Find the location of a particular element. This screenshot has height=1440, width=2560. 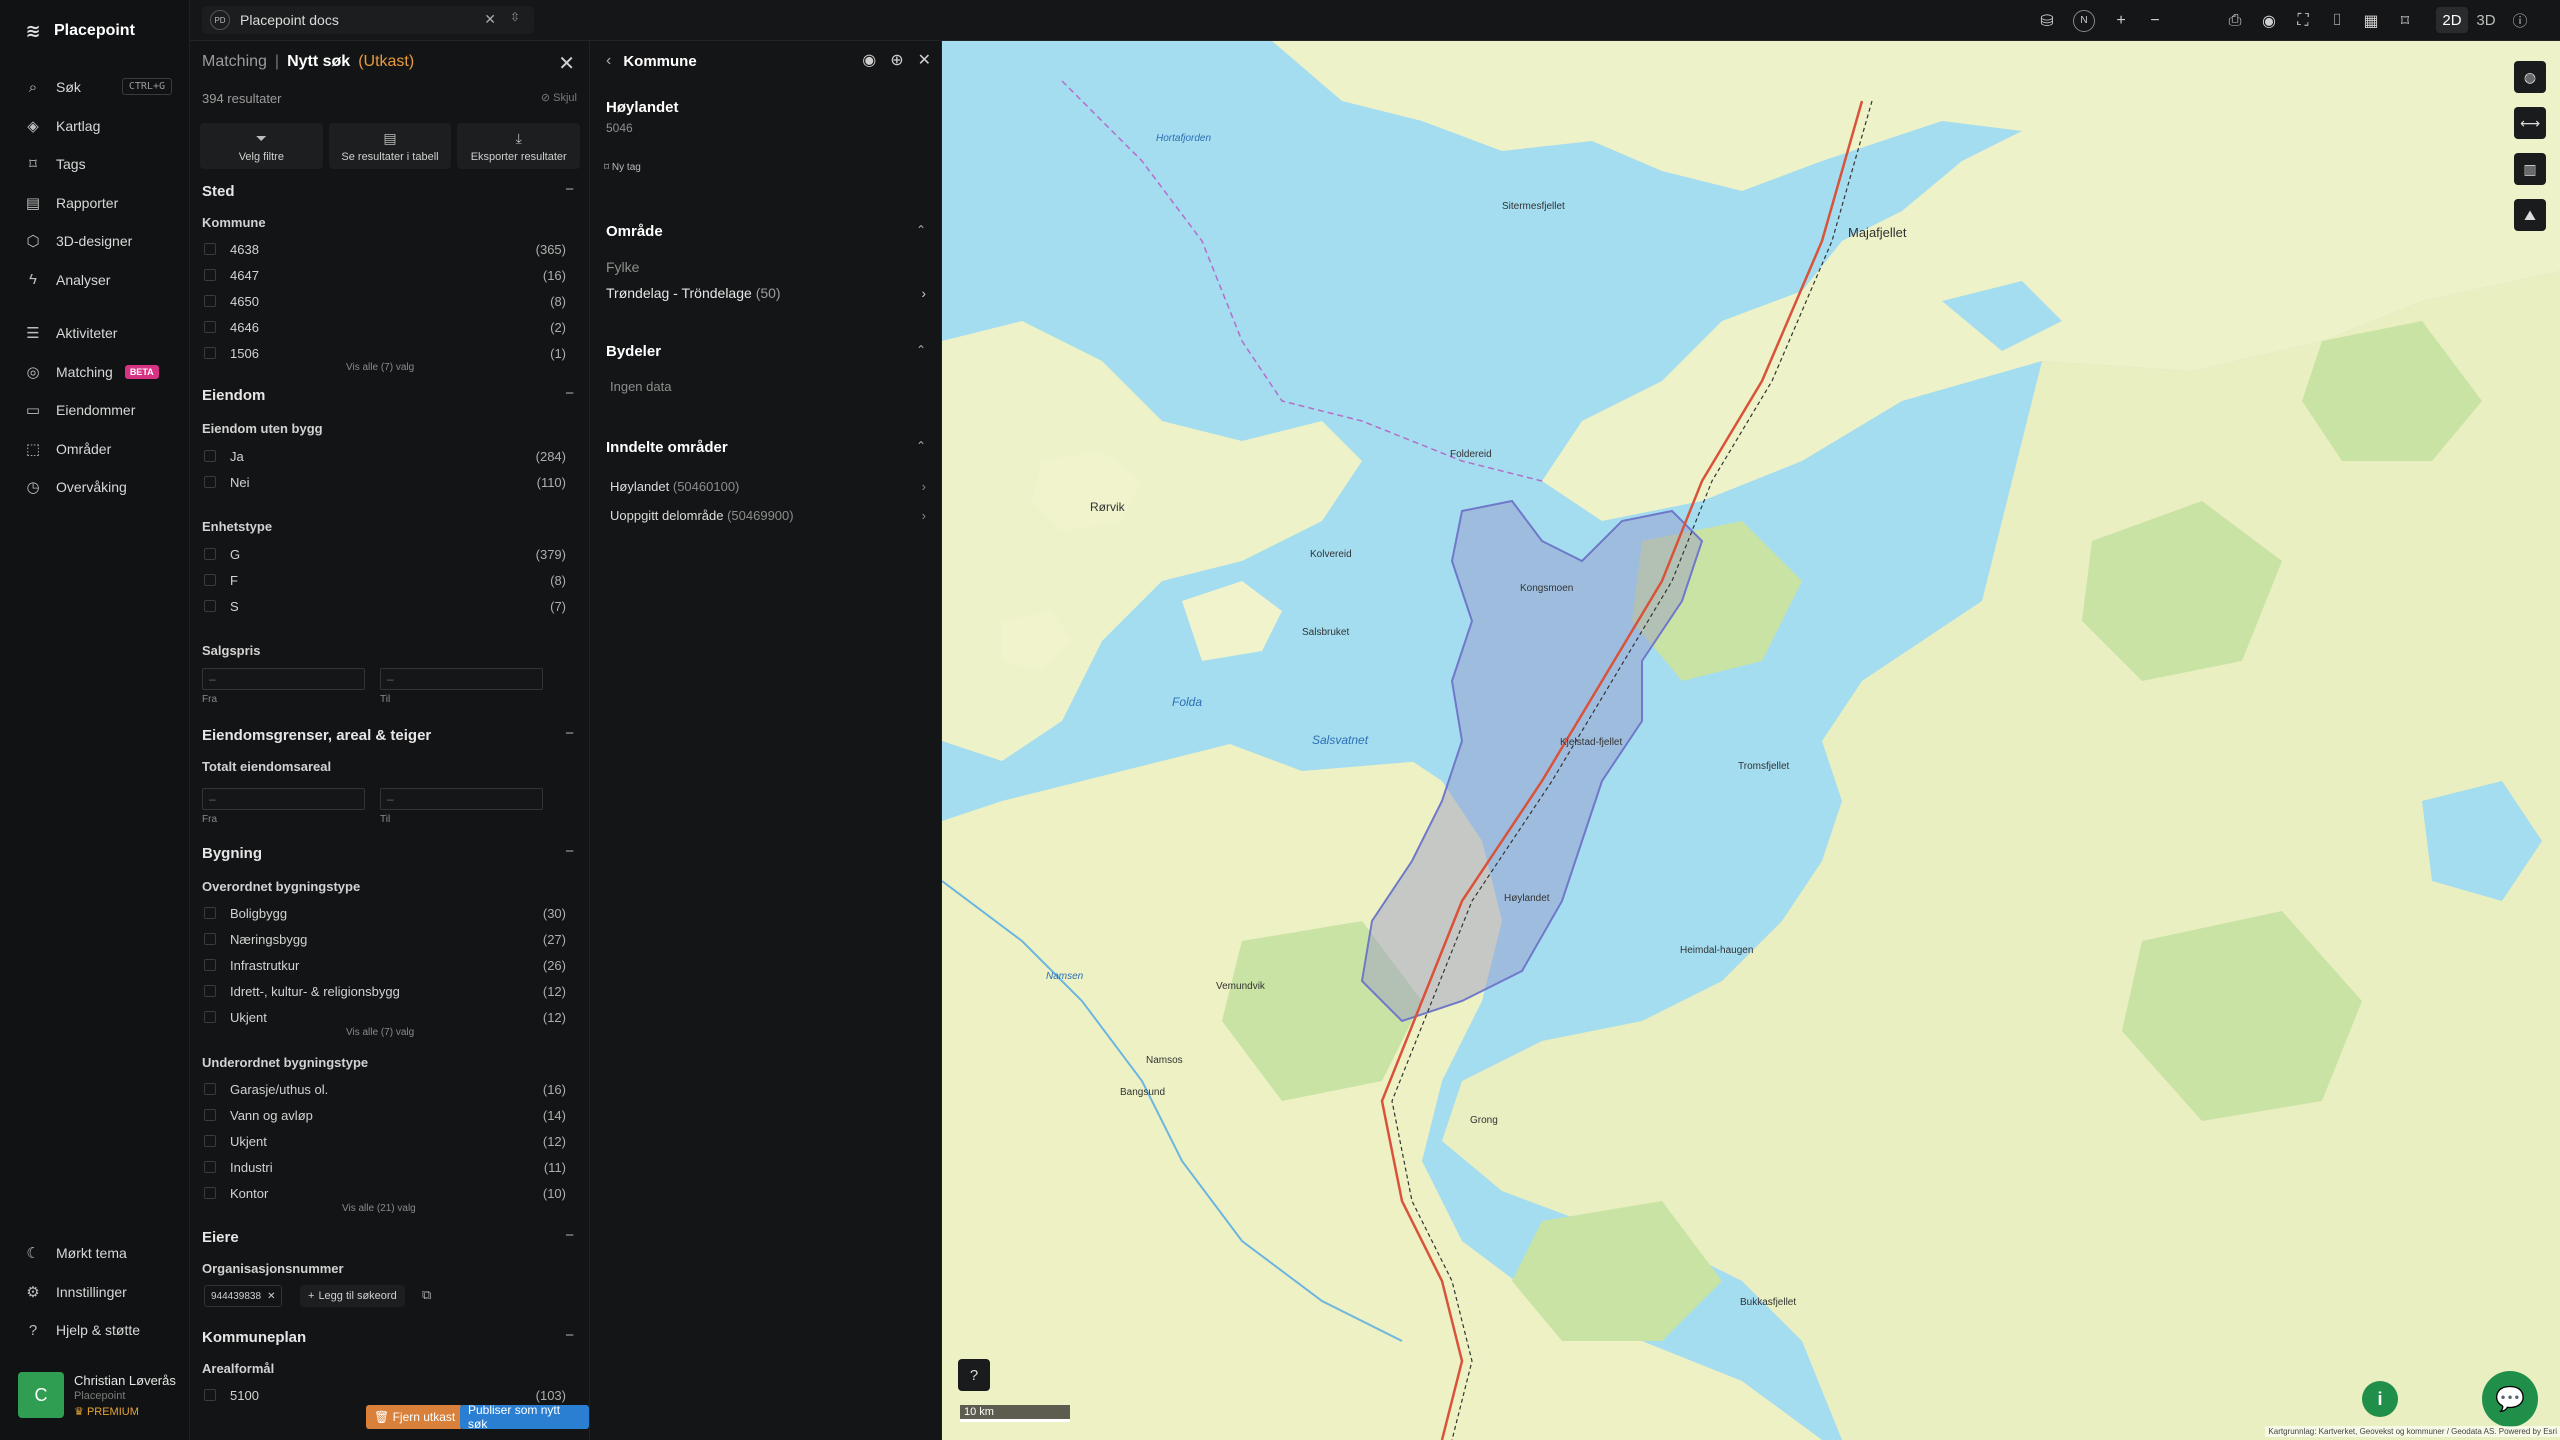

areal-to-input: – is located at coordinates (461, 799).